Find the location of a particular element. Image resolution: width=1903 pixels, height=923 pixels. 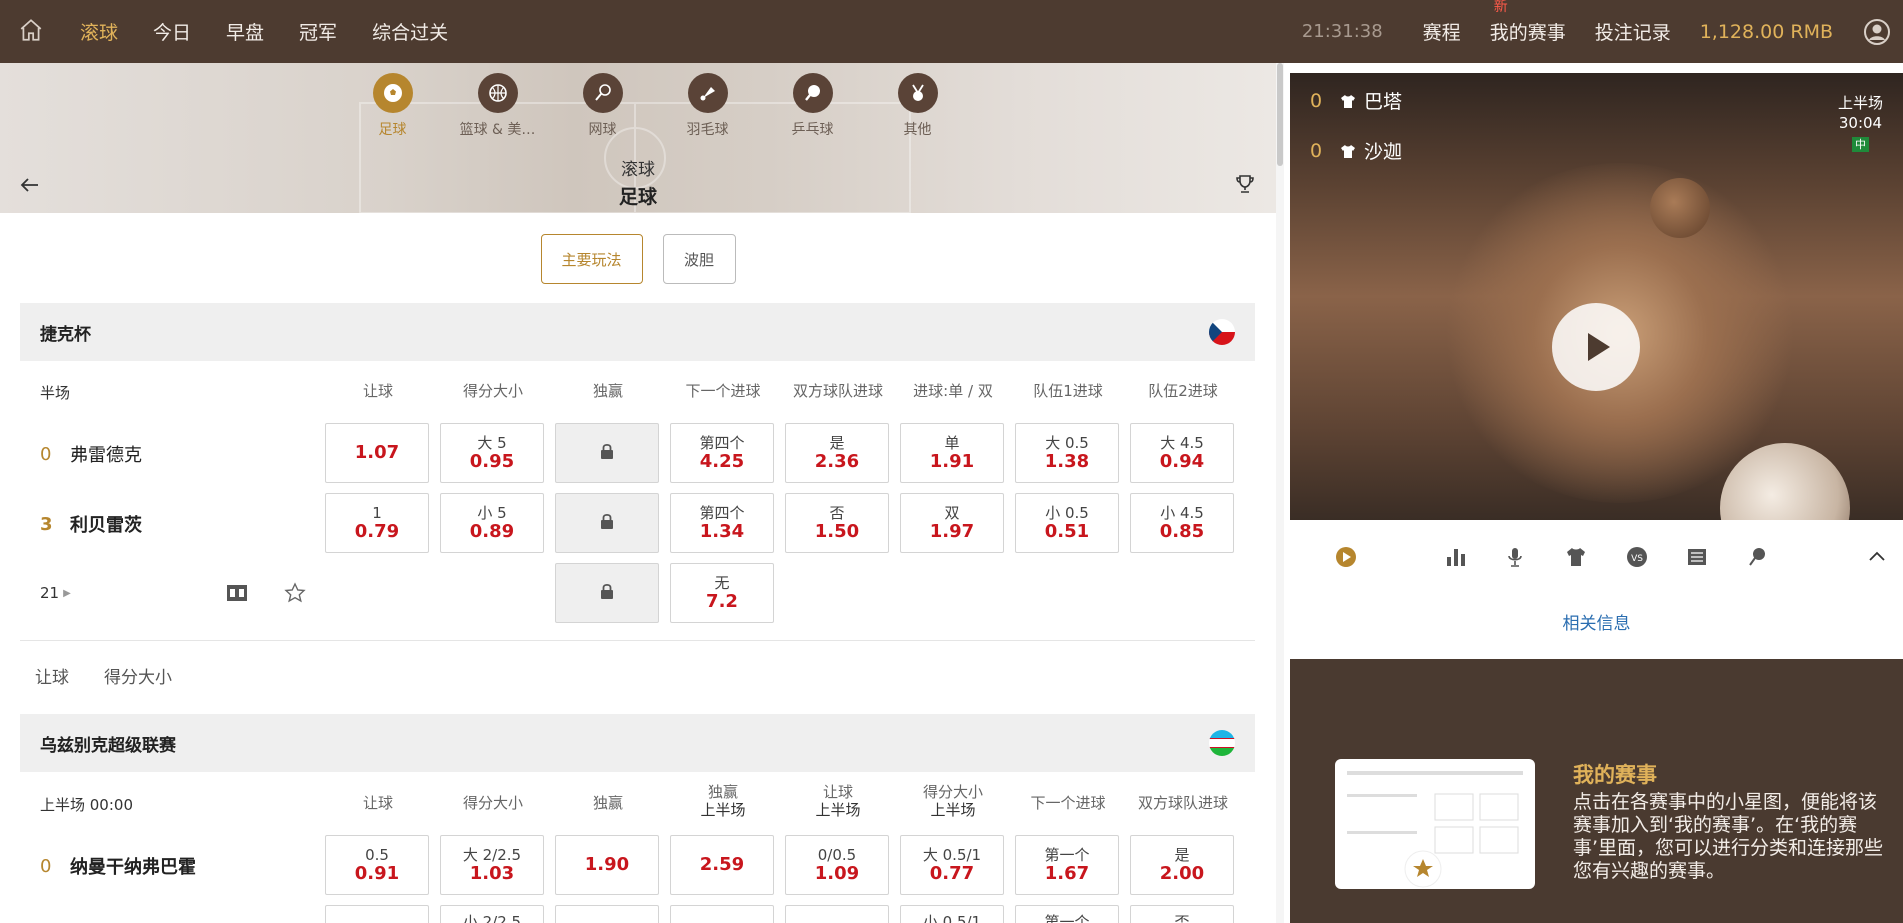

tab-main-markets: 主要玩法 is located at coordinates (591, 259).